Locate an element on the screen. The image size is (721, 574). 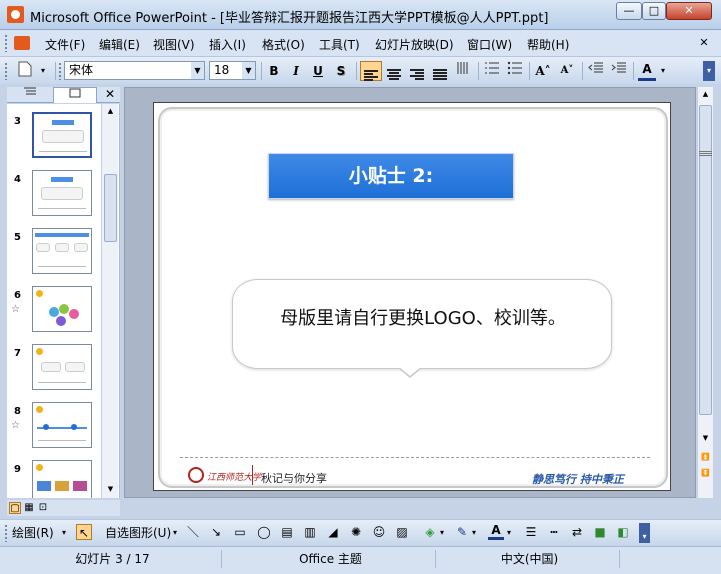
fill-color-icon: ◈ is located at coordinates (430, 532).